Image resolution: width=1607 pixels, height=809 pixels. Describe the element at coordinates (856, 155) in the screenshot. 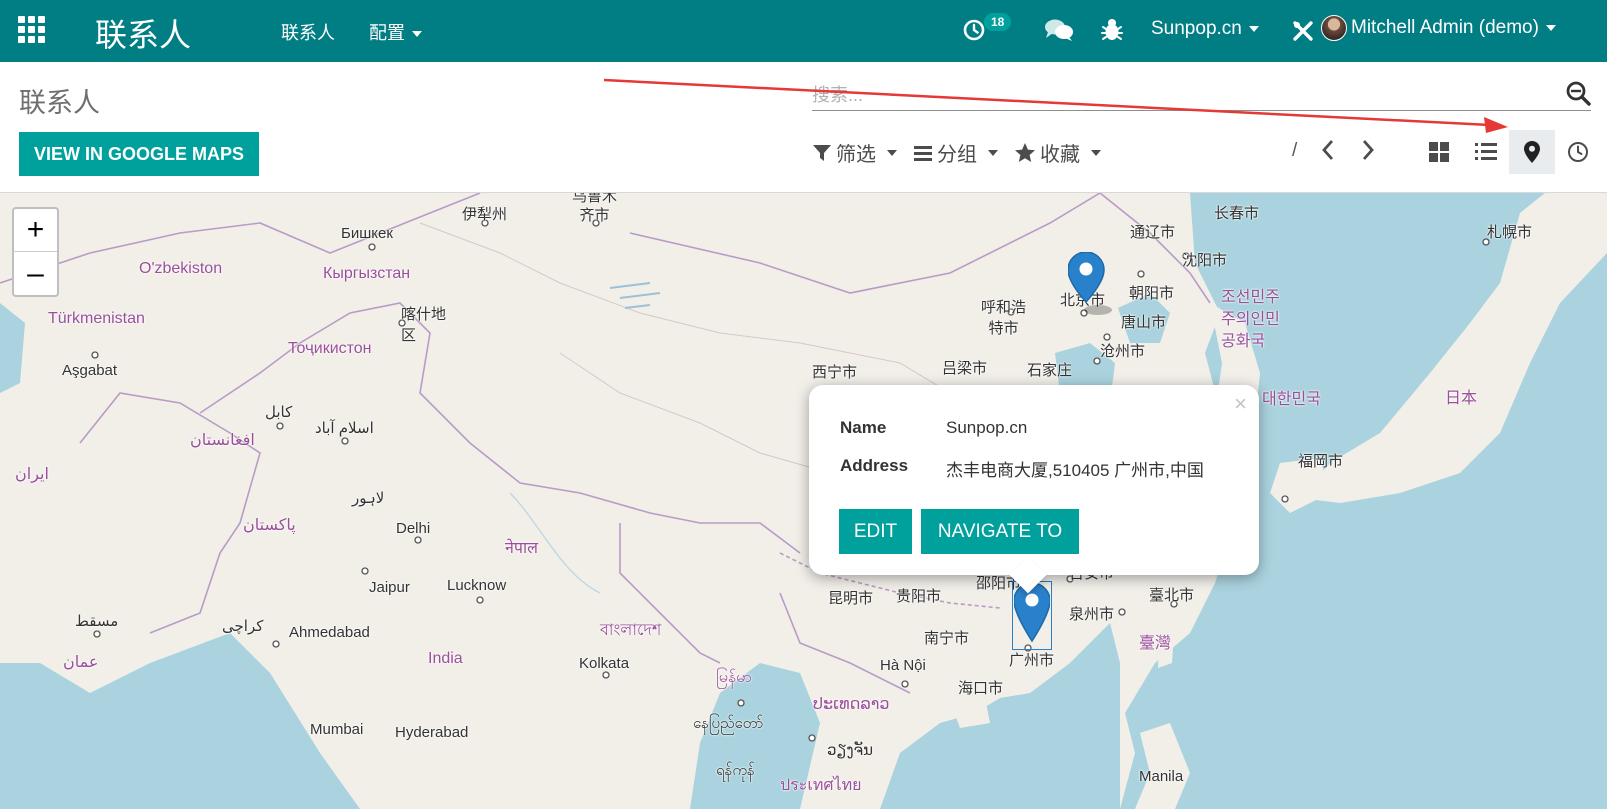

I see `filters-label: 筛选` at that location.